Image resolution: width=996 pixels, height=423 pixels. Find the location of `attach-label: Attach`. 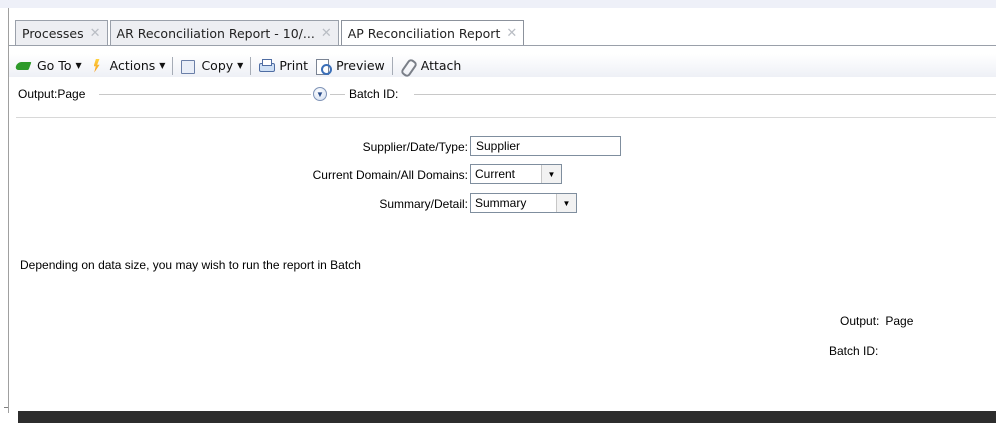

attach-label: Attach is located at coordinates (441, 65).